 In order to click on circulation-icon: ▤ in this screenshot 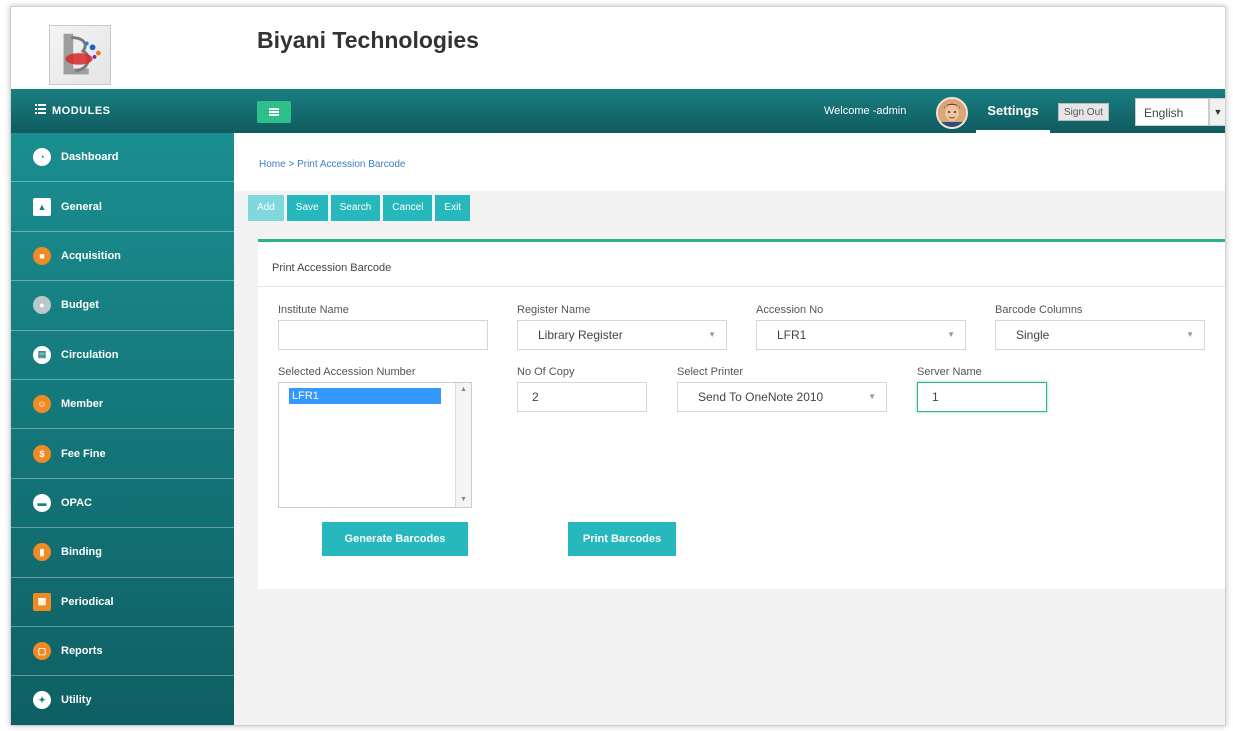, I will do `click(42, 354)`.